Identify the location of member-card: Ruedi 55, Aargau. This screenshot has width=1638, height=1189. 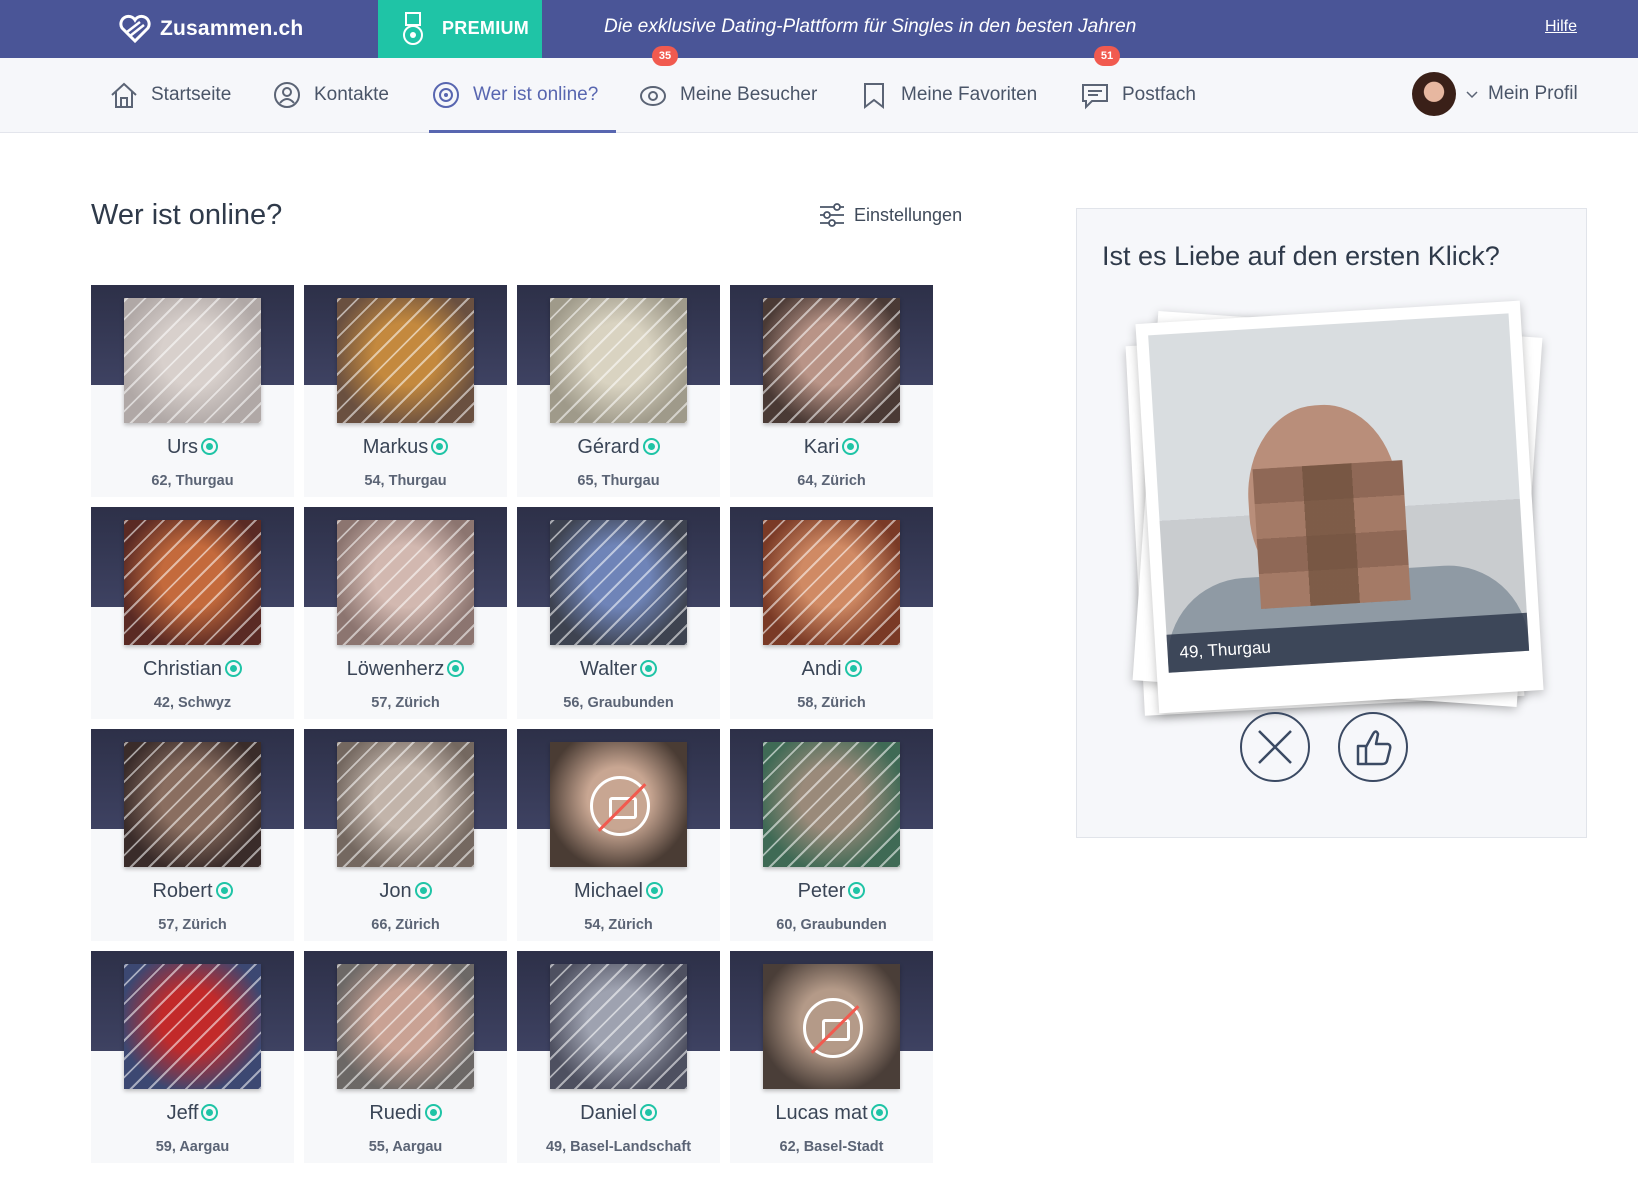
(405, 1057).